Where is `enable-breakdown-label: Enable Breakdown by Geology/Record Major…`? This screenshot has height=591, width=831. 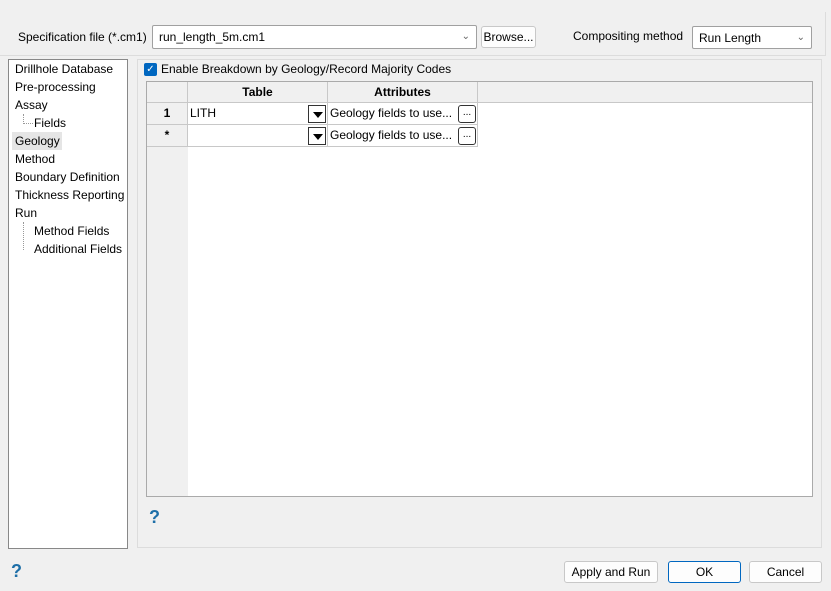 enable-breakdown-label: Enable Breakdown by Geology/Record Major… is located at coordinates (306, 69).